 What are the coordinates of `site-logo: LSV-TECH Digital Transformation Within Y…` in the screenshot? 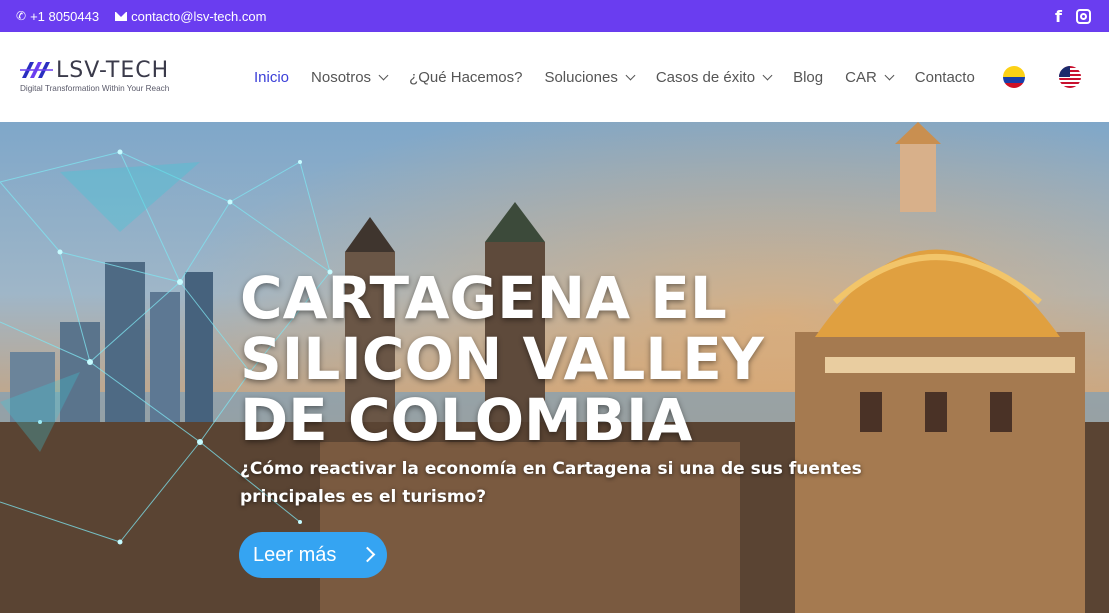 It's located at (110, 78).